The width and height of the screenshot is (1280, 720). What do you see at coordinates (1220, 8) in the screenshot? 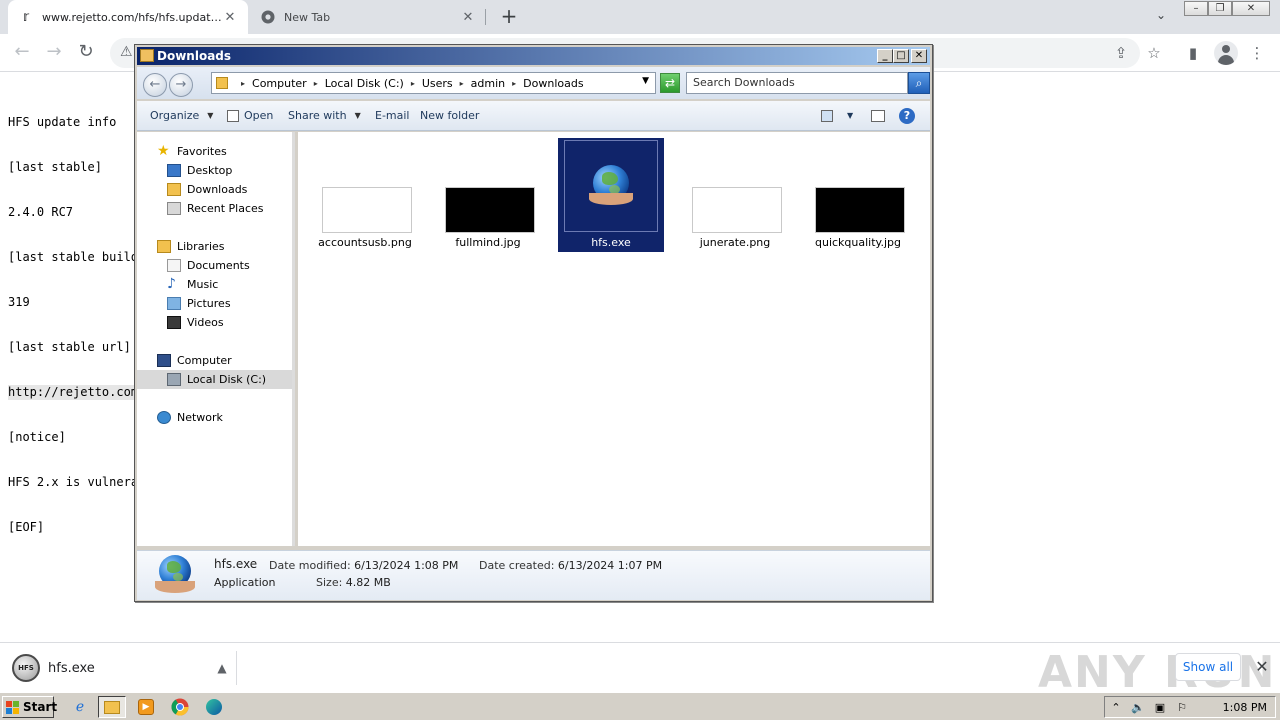
I see `restore-window-button: ❐` at bounding box center [1220, 8].